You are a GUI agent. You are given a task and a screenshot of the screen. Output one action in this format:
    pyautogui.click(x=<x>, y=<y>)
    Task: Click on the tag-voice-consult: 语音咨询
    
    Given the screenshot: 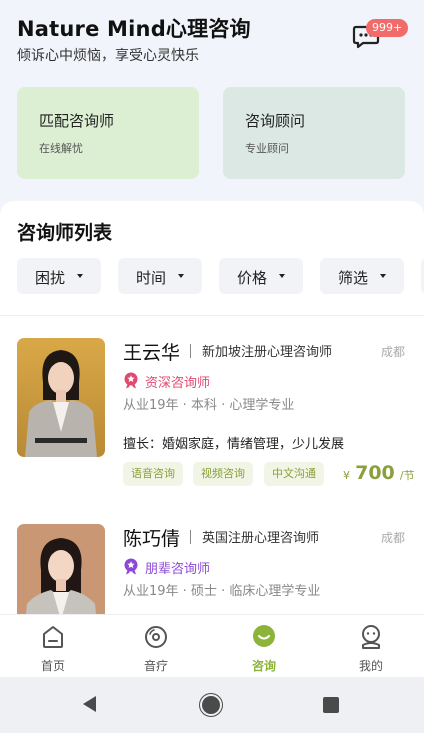 What is the action you would take?
    pyautogui.click(x=153, y=474)
    